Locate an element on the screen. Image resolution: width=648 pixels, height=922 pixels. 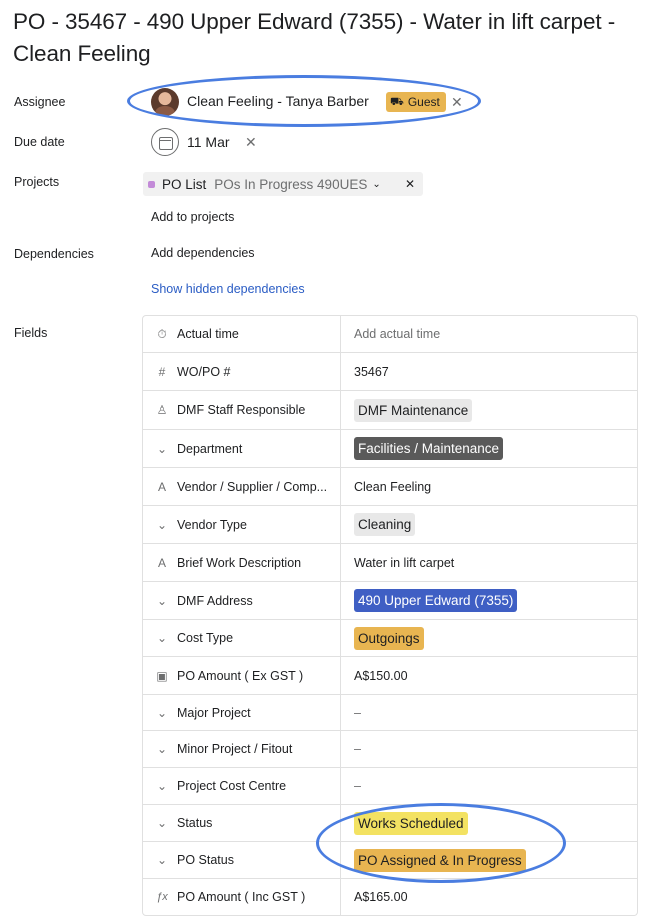
field-name: PO Status is located at coordinates (205, 860).